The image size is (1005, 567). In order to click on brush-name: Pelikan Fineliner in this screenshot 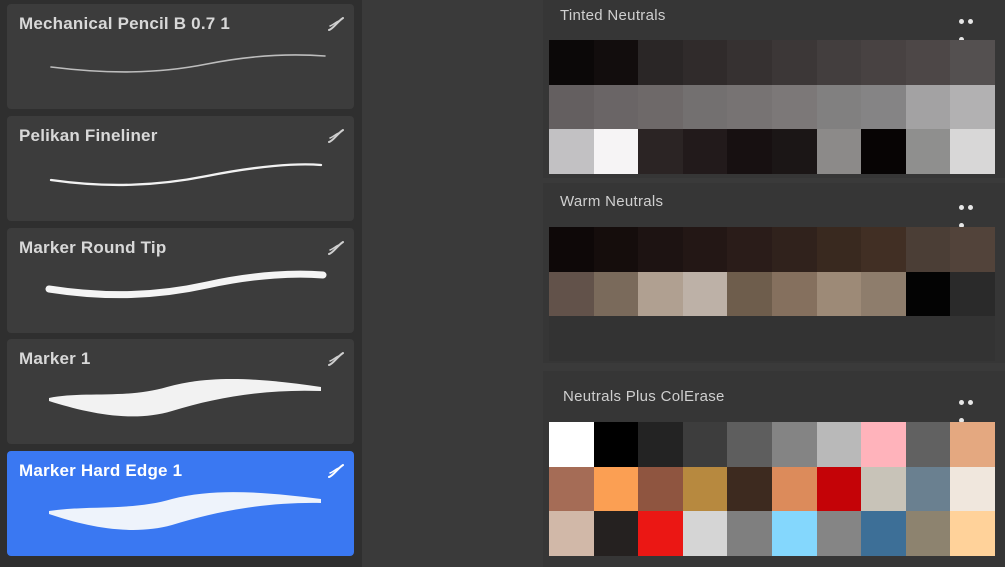, I will do `click(88, 135)`.